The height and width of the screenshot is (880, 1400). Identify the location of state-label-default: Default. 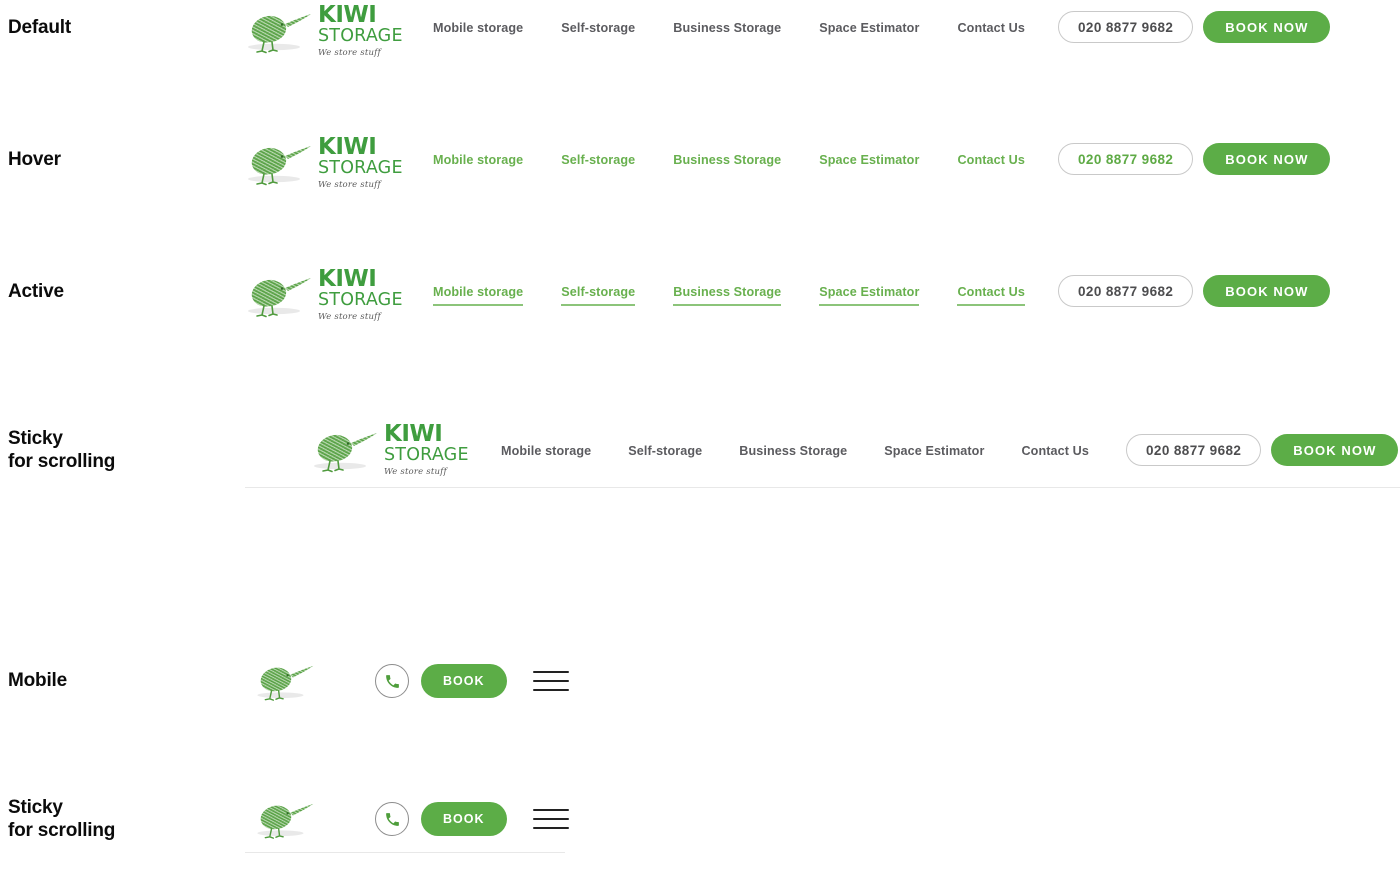
(39, 27).